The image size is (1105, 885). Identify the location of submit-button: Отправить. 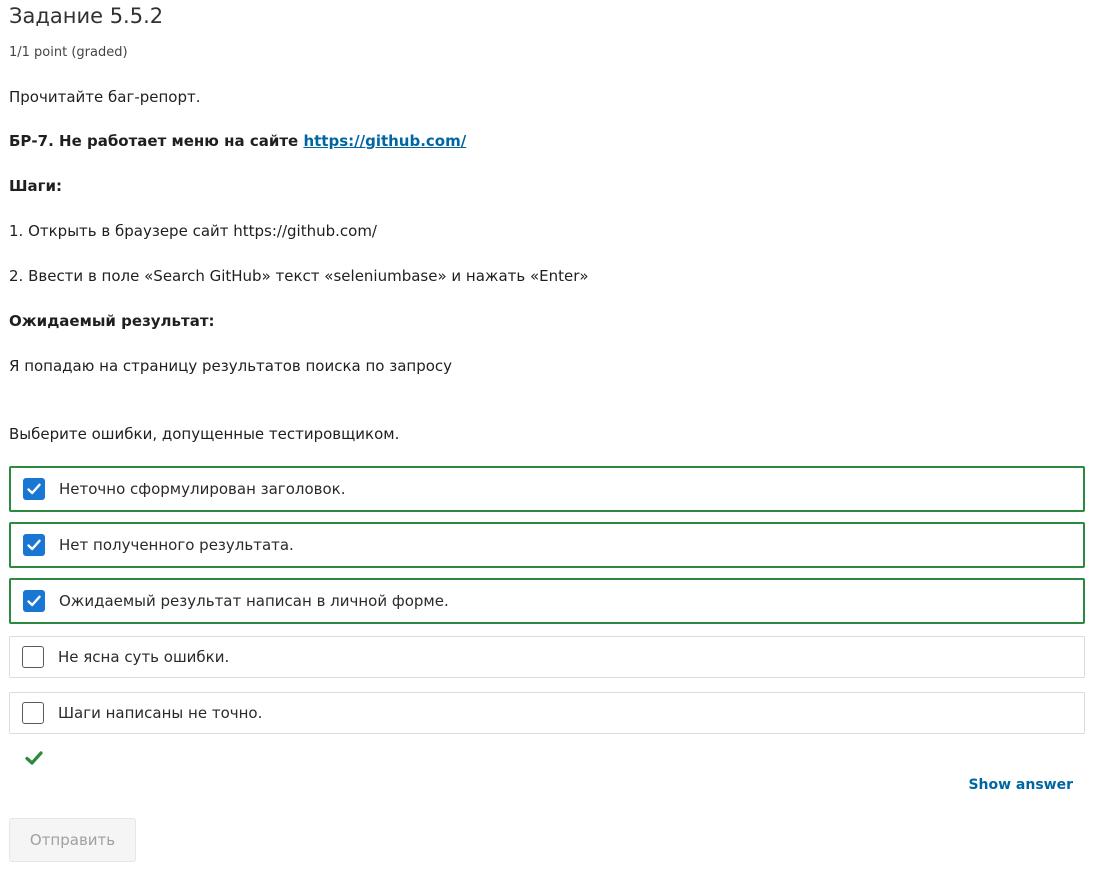
(72, 840).